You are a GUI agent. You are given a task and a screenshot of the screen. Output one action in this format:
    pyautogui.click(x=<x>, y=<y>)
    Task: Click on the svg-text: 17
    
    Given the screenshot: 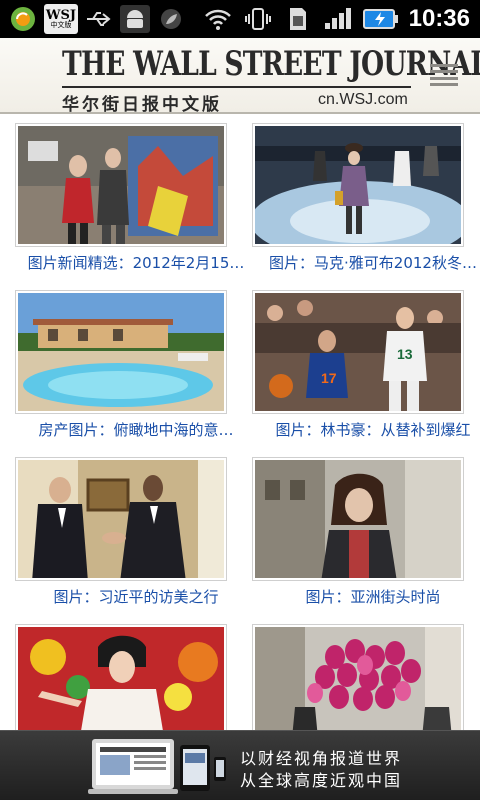 What is the action you would take?
    pyautogui.click(x=329, y=378)
    